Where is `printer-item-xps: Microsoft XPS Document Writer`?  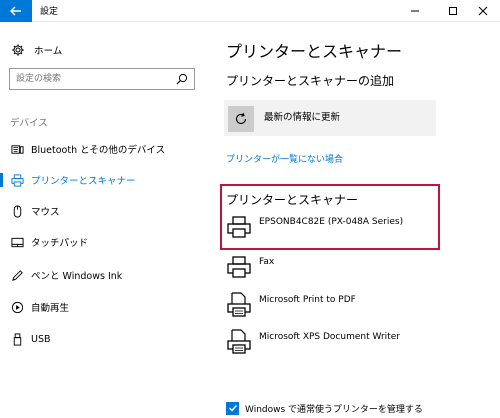 printer-item-xps: Microsoft XPS Document Writer is located at coordinates (356, 345).